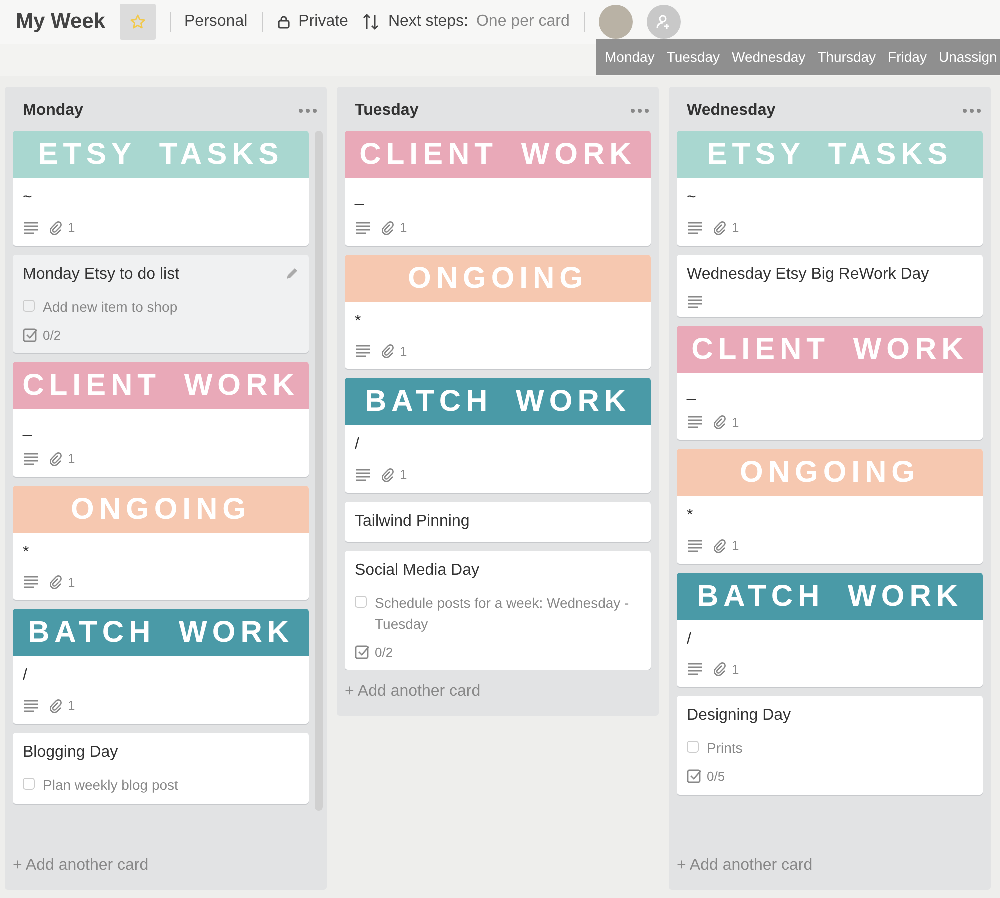 The image size is (1000, 898). I want to click on card: Social Media Day Schedule posts for a week: Wednesday - Tuesday 0/2, so click(498, 610).